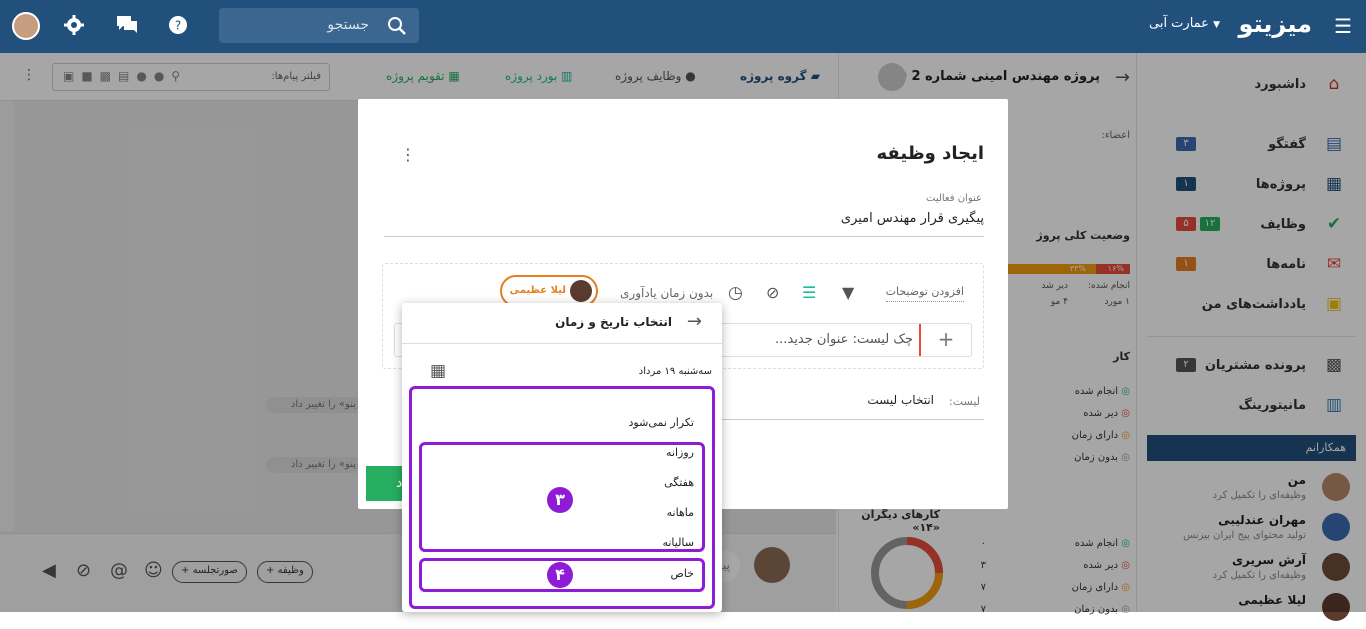 Image resolution: width=1366 pixels, height=629 pixels. I want to click on activity-label: عنوان فعالیت, so click(954, 198).